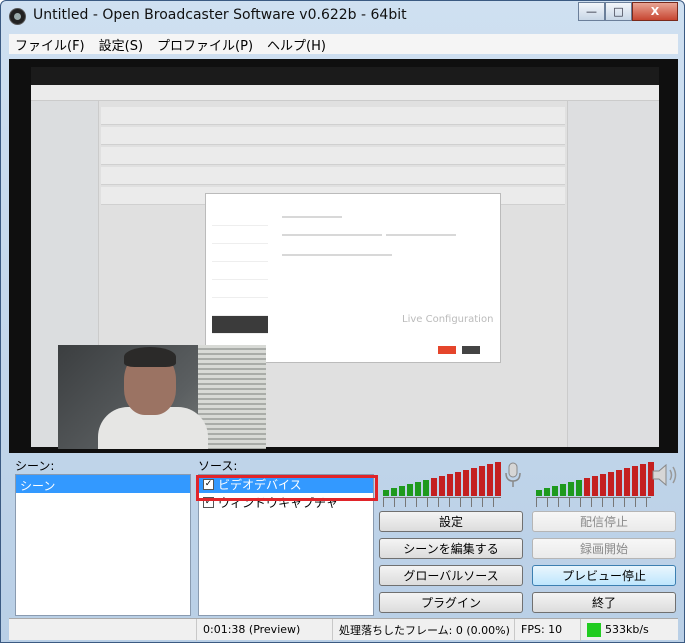 The image size is (685, 643). What do you see at coordinates (343, 44) in the screenshot?
I see `menu-bar: ファイル(F) 設定(S) プロファイル(P) ヘルプ(H)` at bounding box center [343, 44].